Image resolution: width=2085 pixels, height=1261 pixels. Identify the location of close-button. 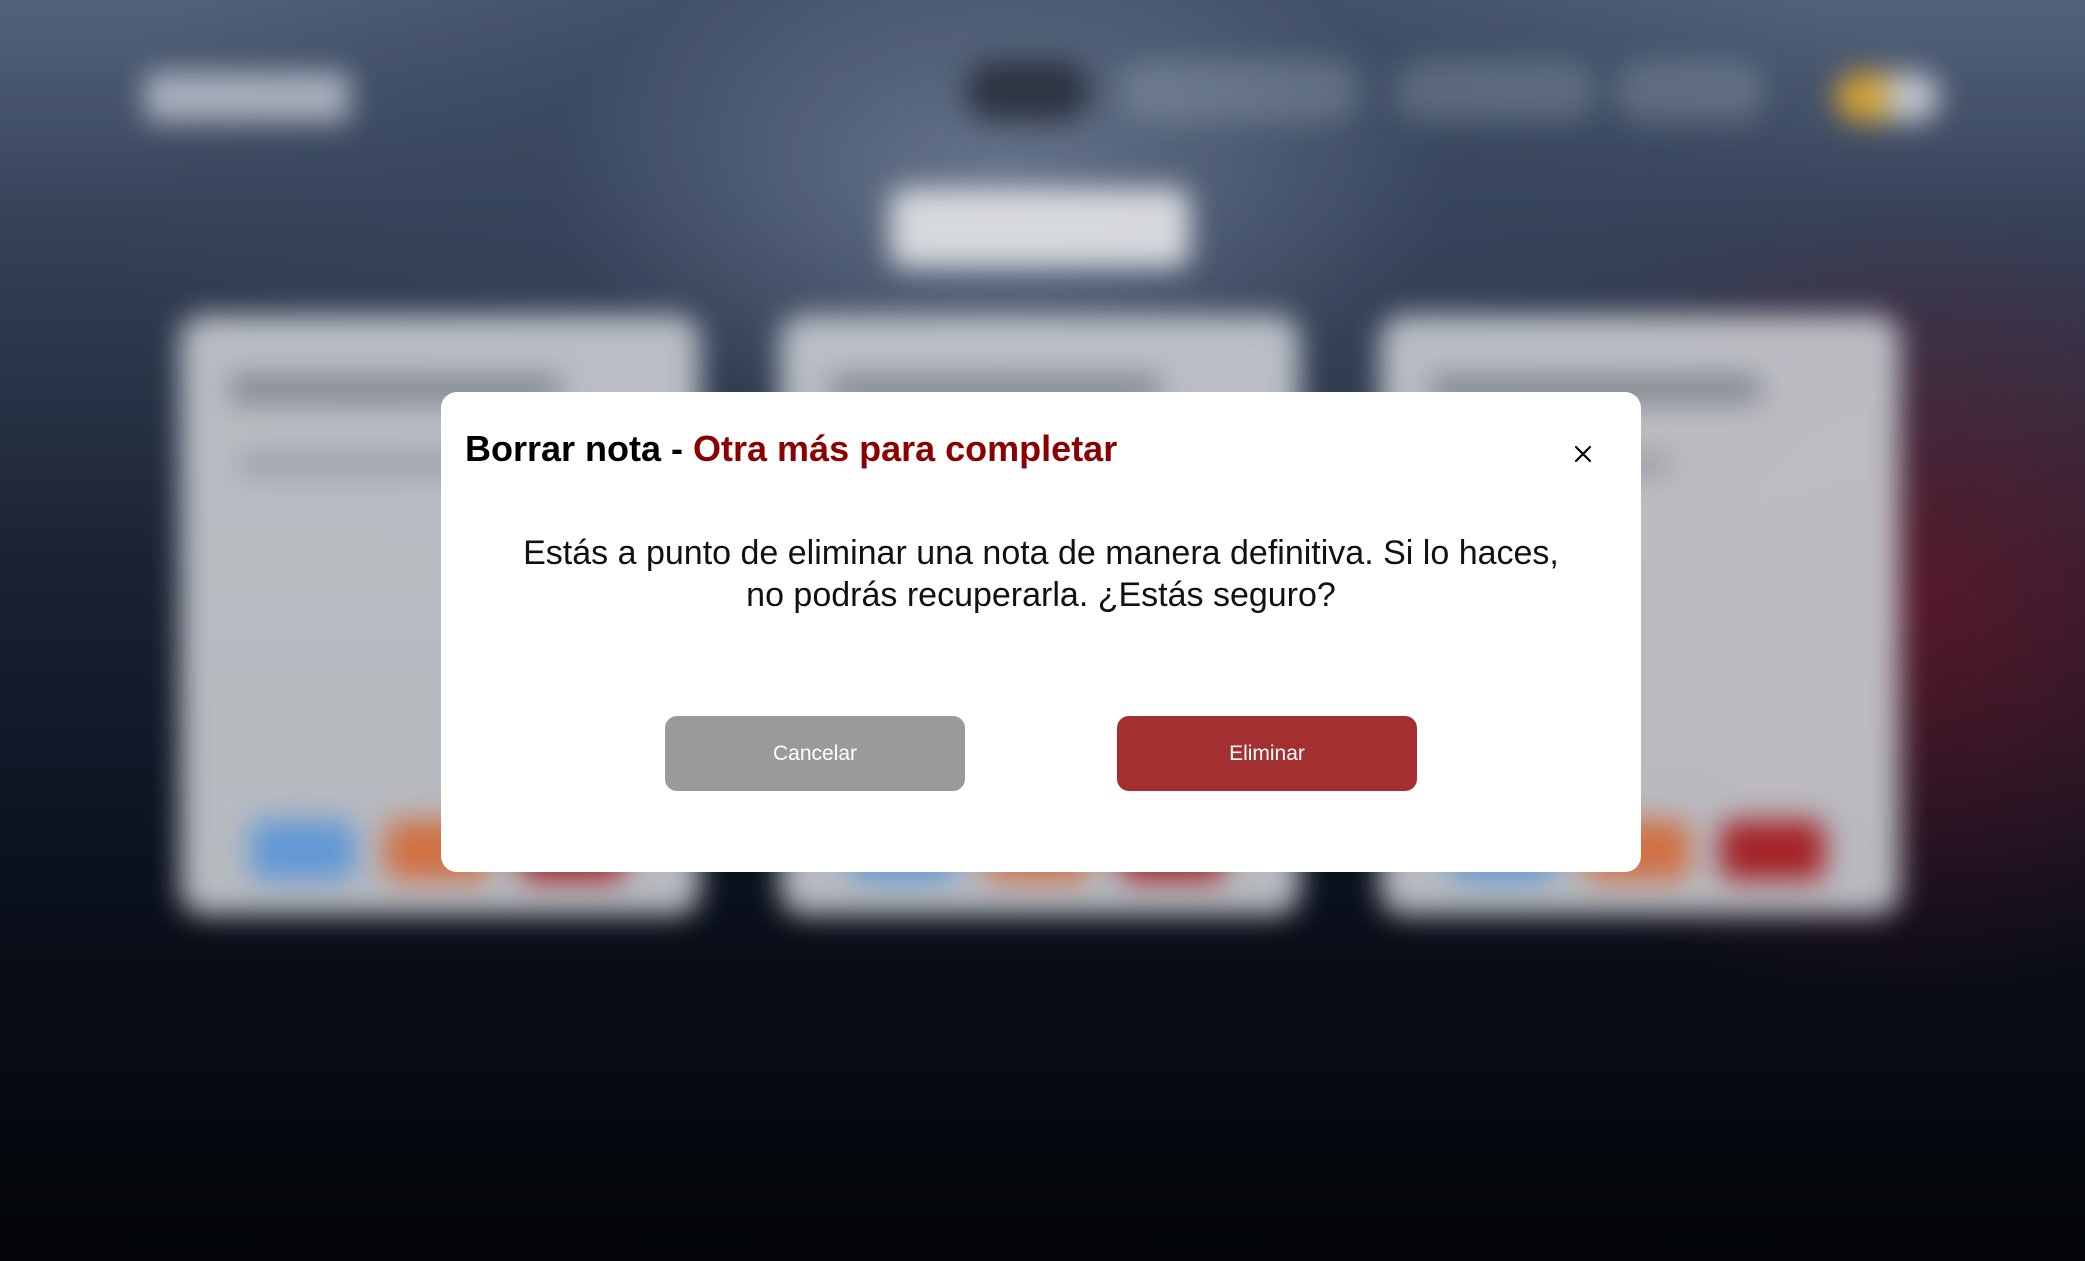
(1583, 454).